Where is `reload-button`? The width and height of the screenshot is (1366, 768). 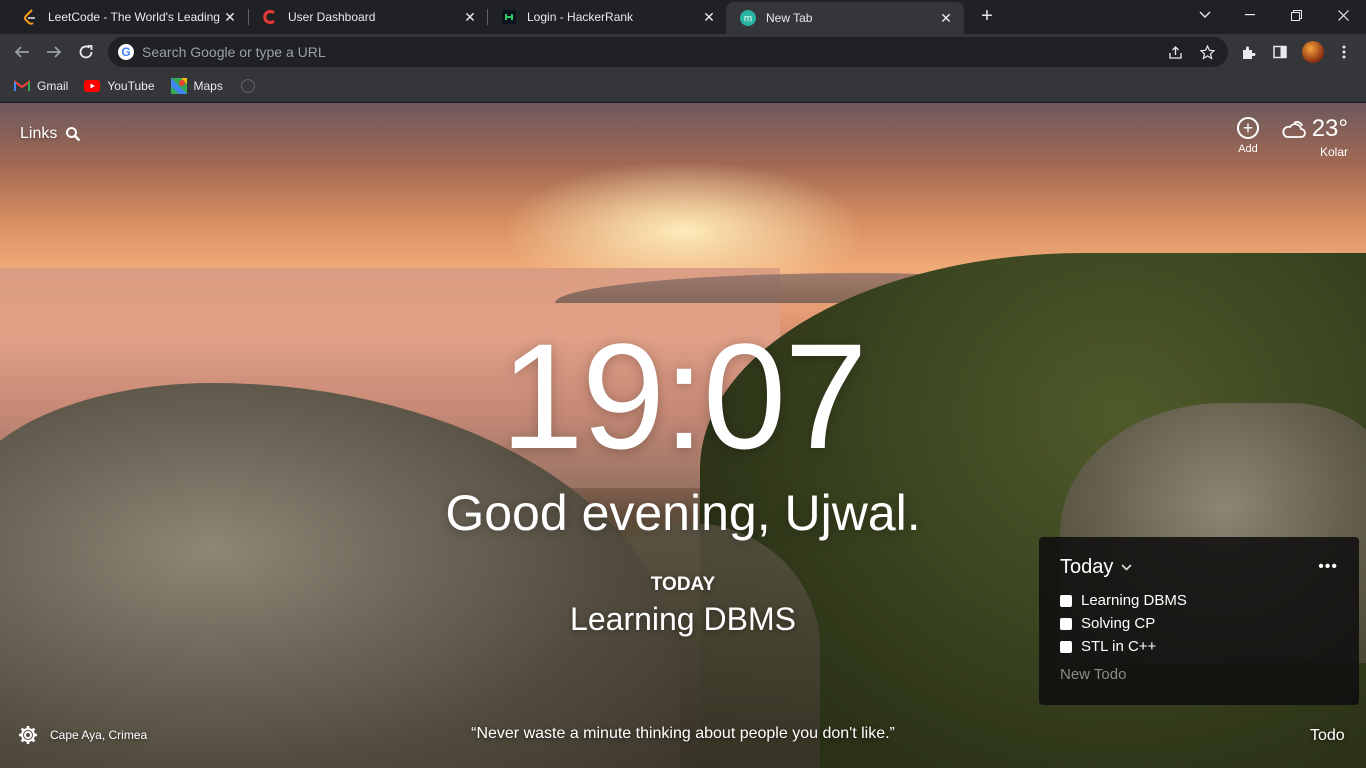
reload-button is located at coordinates (86, 52).